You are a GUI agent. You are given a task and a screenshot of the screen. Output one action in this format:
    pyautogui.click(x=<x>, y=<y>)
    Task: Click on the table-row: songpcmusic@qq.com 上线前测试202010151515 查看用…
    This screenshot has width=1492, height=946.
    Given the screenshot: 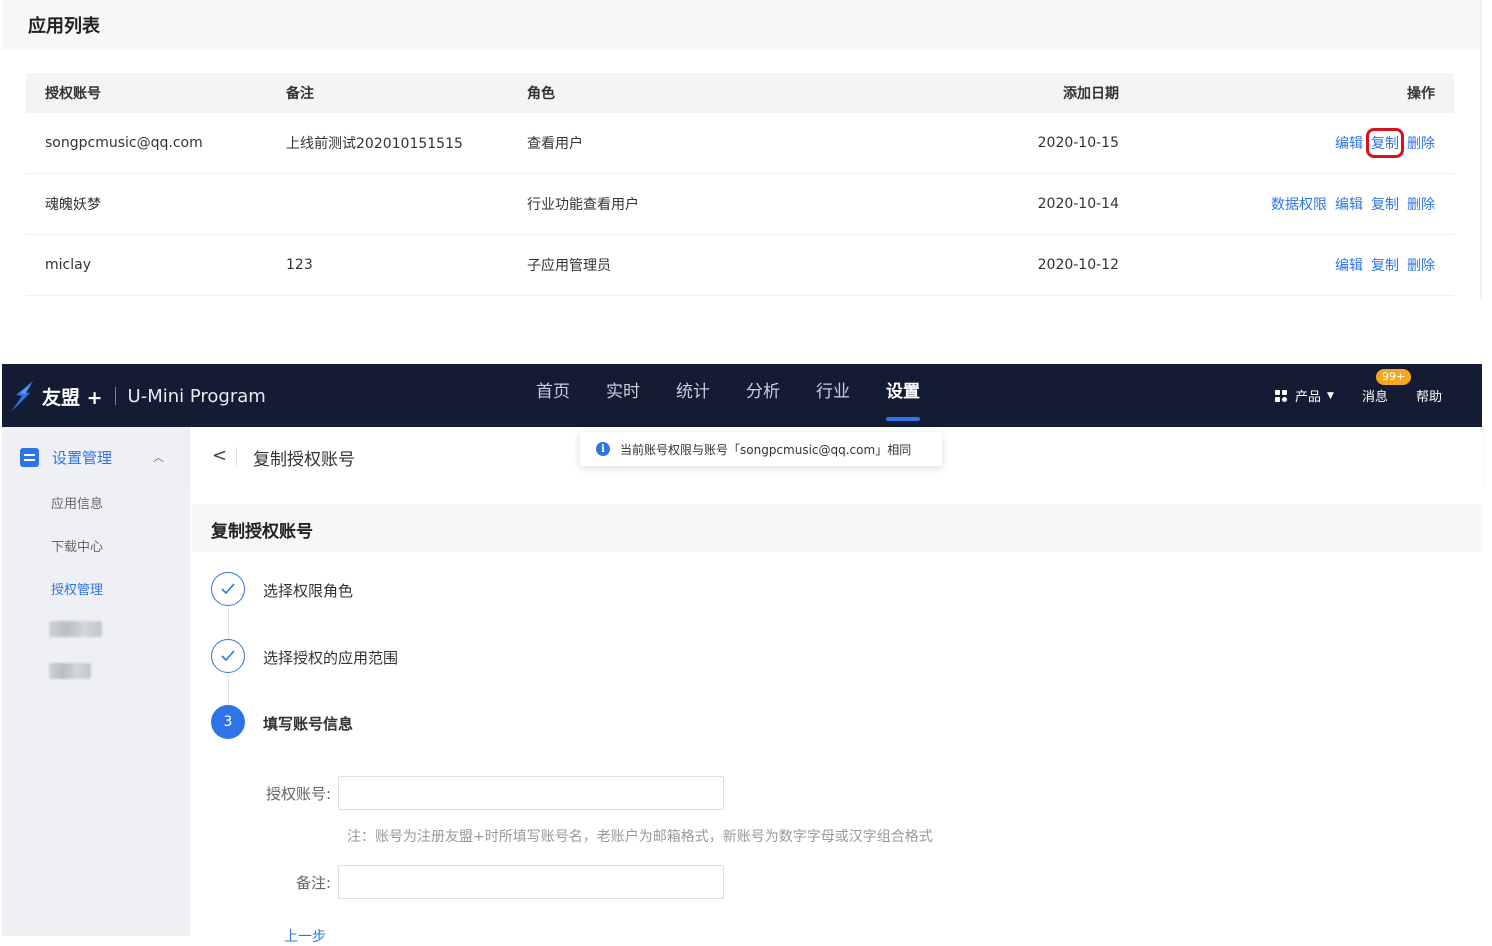 What is the action you would take?
    pyautogui.click(x=740, y=143)
    